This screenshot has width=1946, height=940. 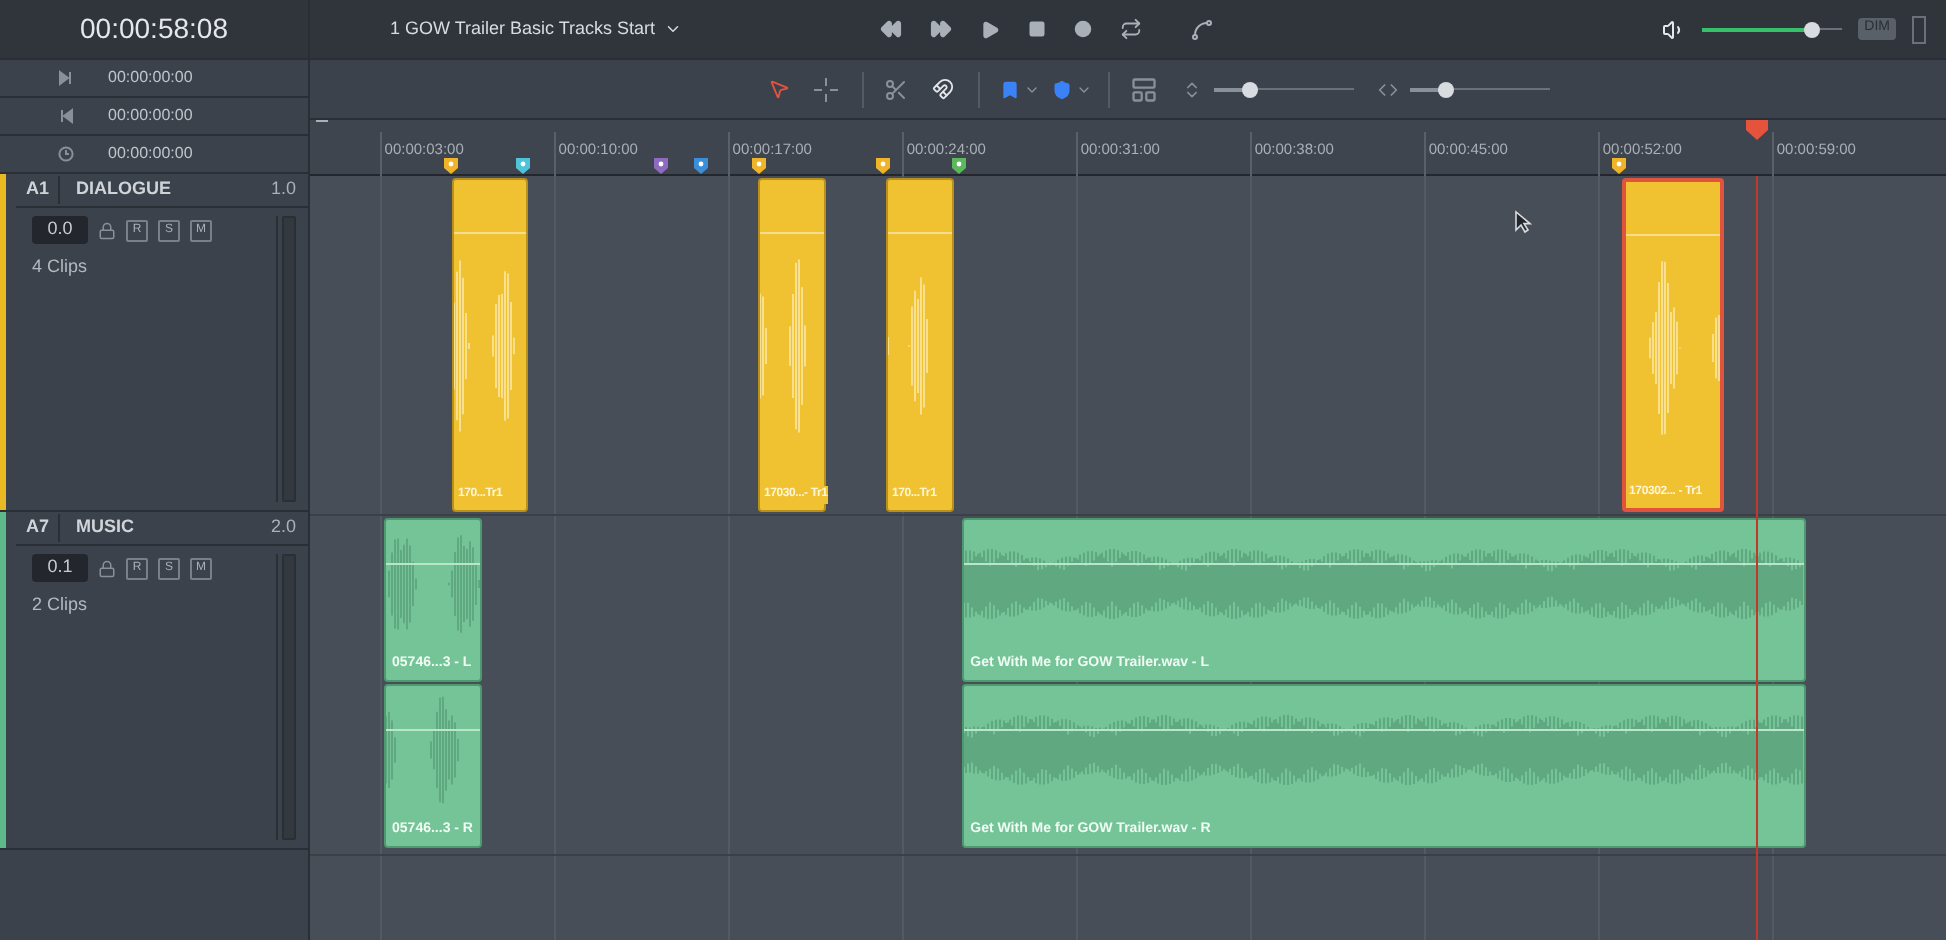 I want to click on pointer-tool-icon, so click(x=779, y=89).